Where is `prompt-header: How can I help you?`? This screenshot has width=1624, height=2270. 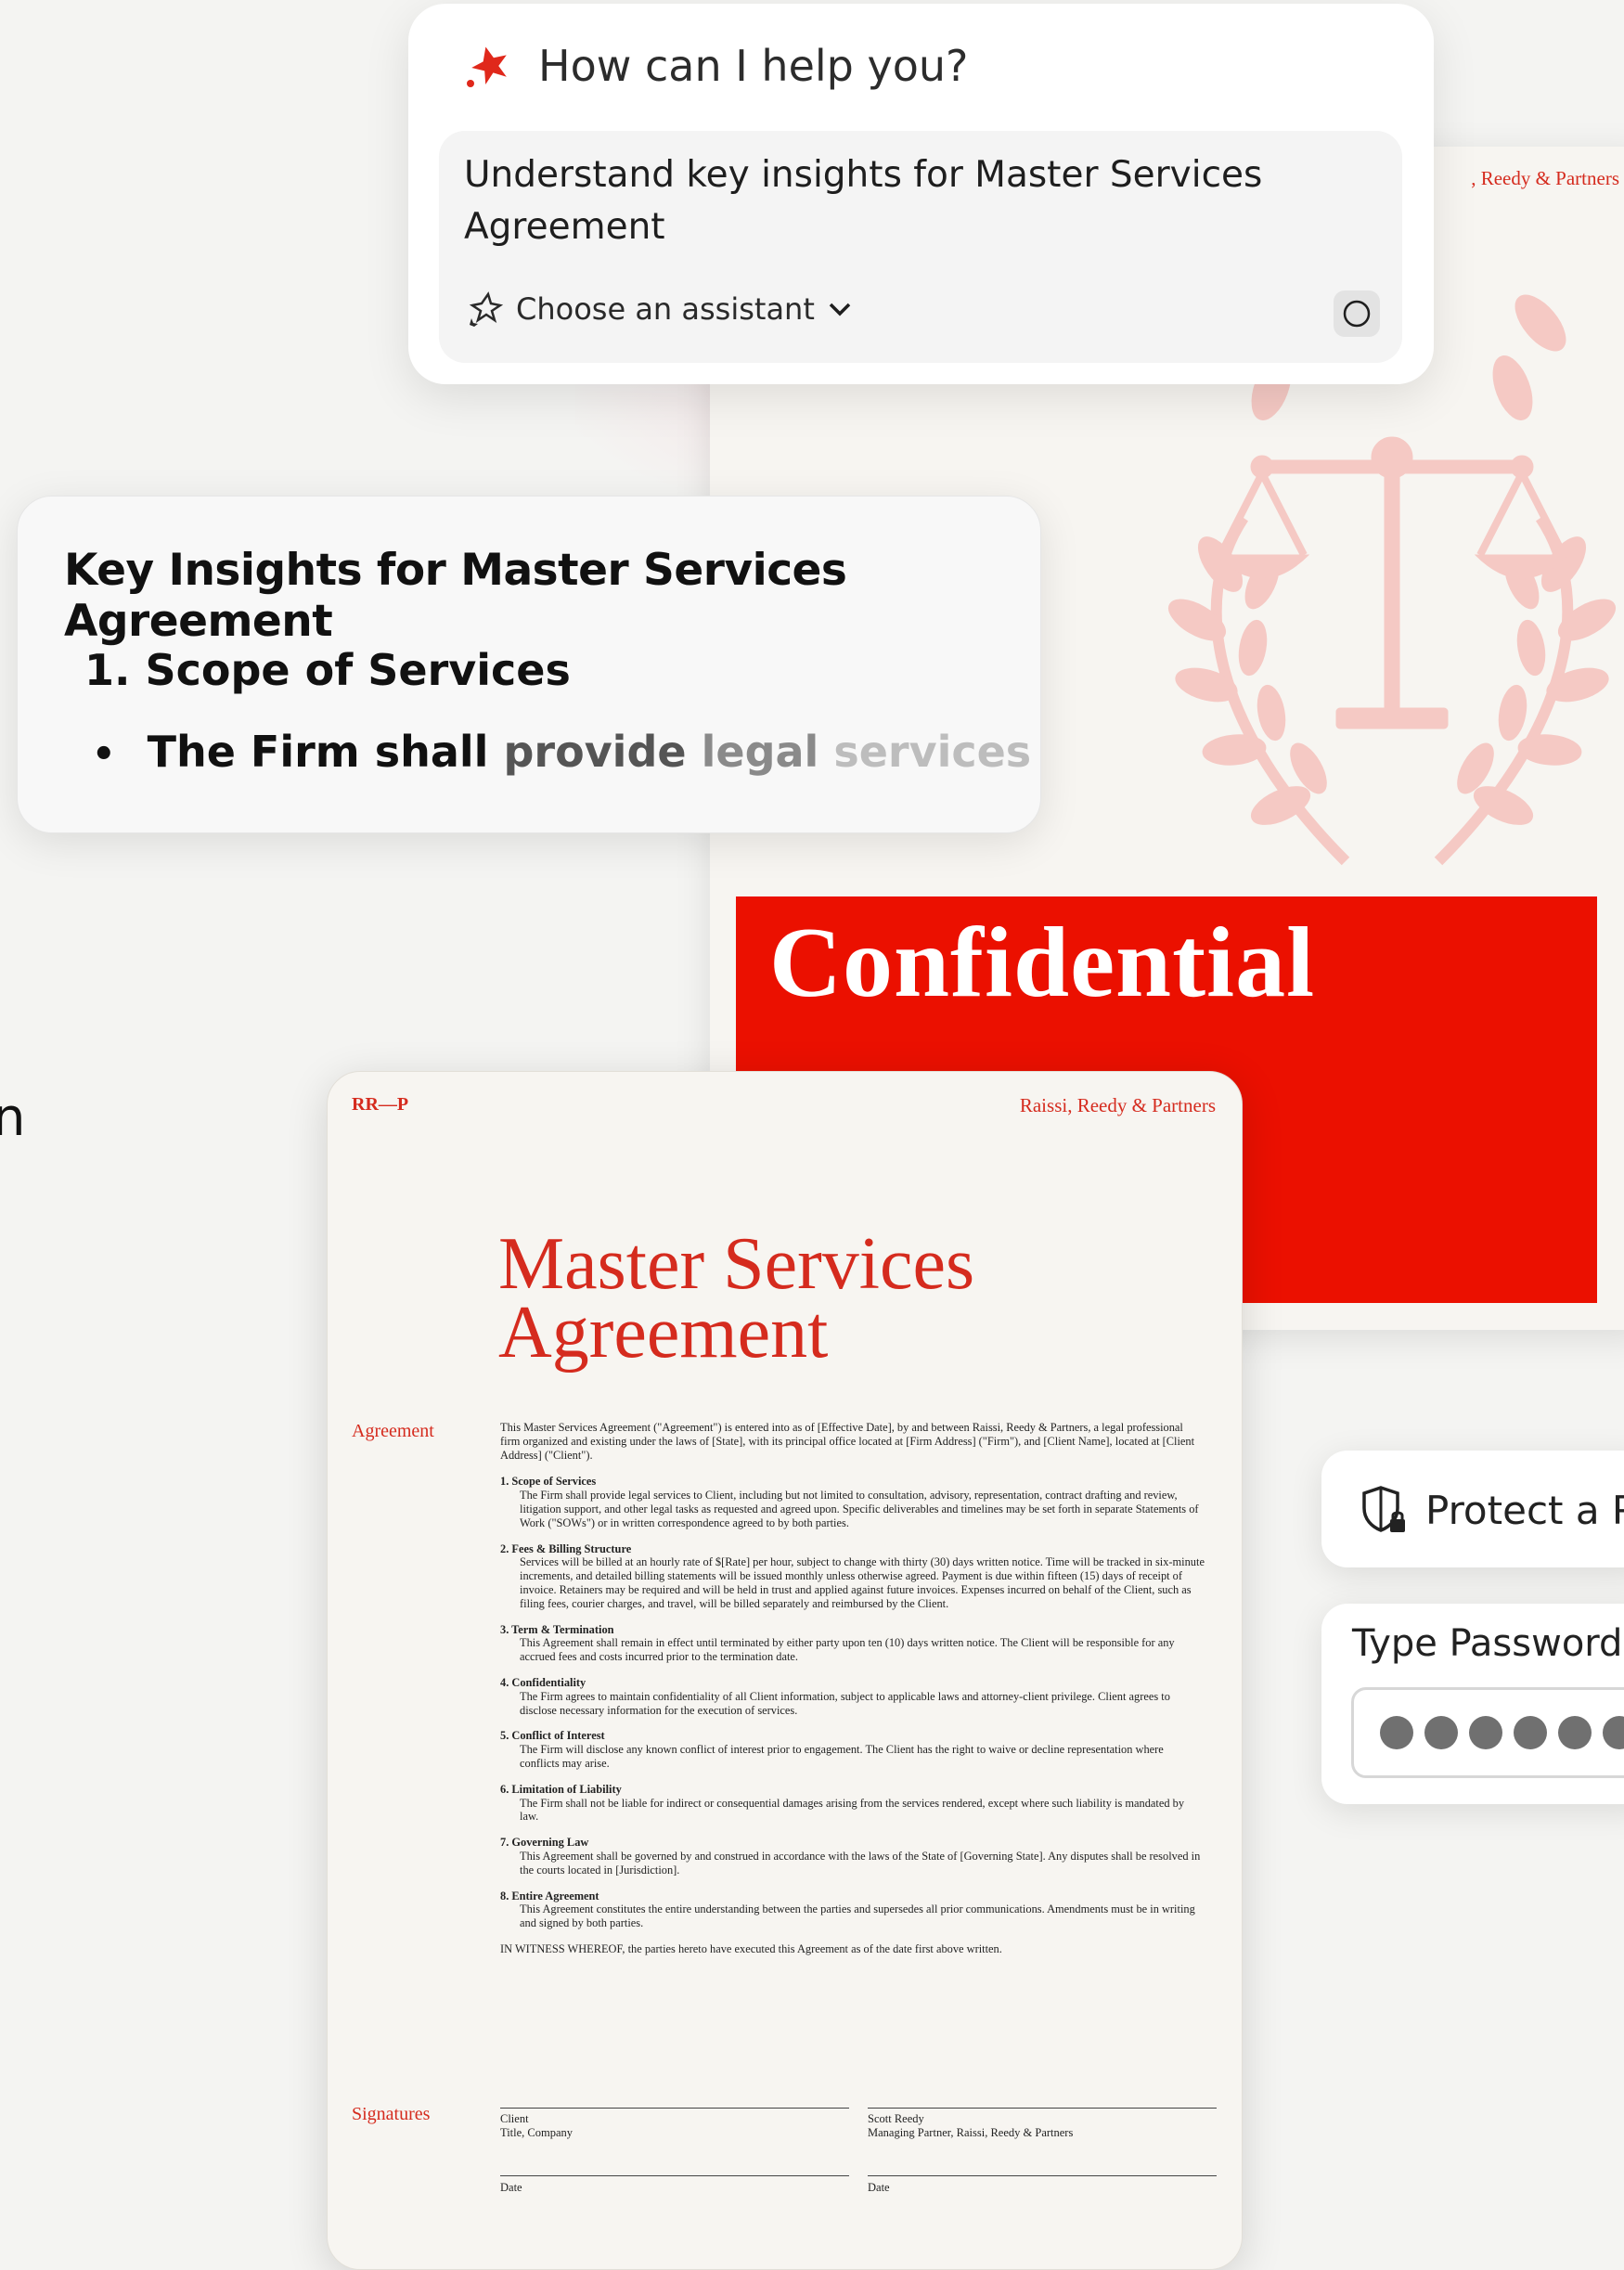 prompt-header: How can I help you? is located at coordinates (716, 66).